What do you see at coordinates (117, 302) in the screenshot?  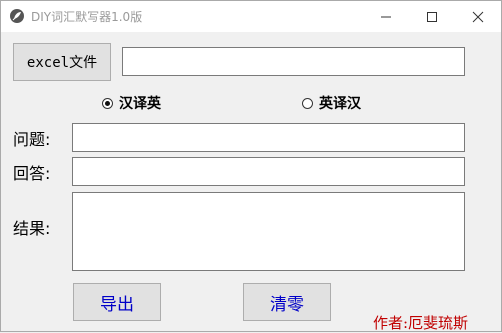 I see `export-button: 导出` at bounding box center [117, 302].